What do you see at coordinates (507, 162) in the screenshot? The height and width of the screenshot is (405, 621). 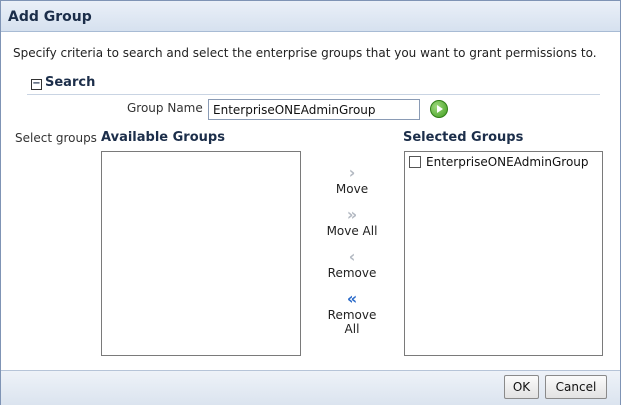 I see `list-item-label: EnterpriseONEAdminGroup` at bounding box center [507, 162].